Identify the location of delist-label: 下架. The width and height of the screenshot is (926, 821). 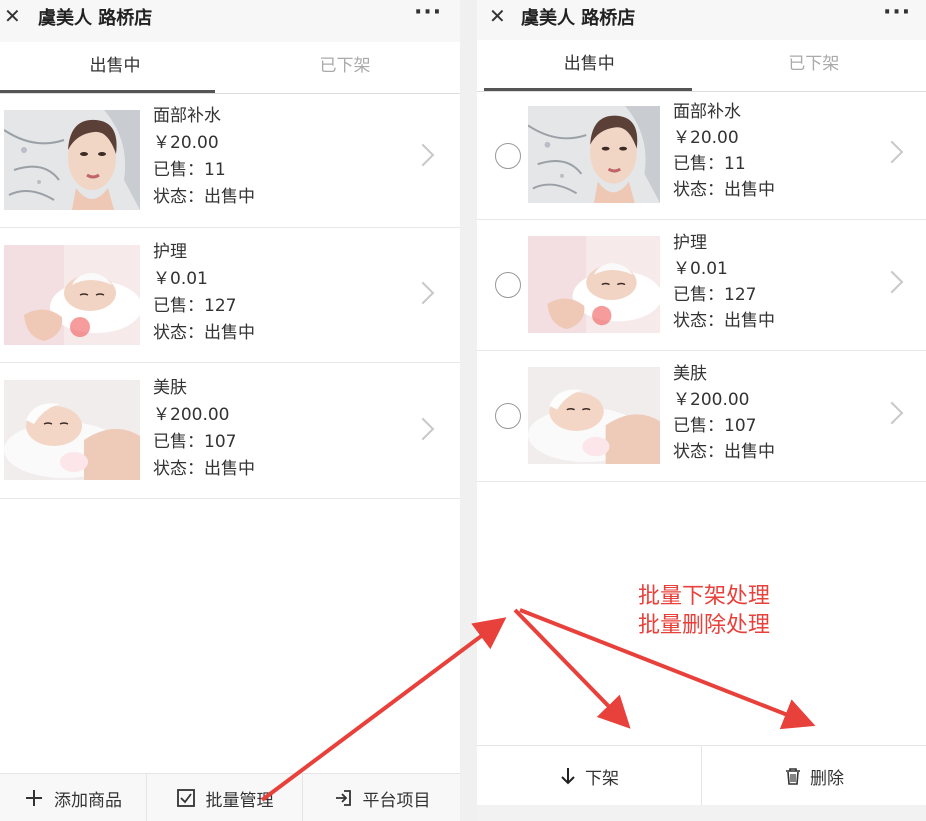
(602, 778).